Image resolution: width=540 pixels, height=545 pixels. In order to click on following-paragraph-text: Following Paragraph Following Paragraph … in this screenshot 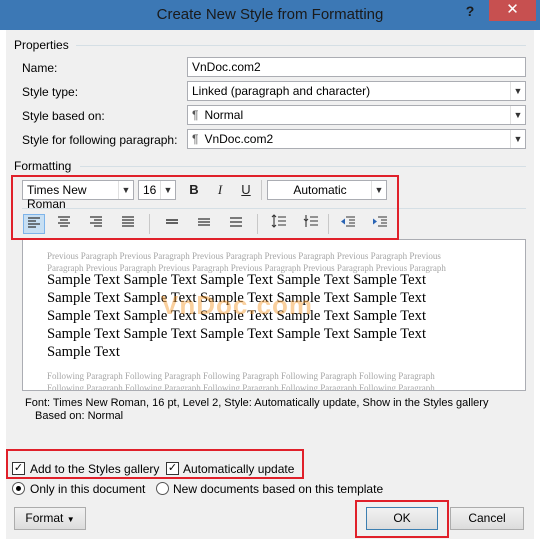, I will do `click(241, 381)`.